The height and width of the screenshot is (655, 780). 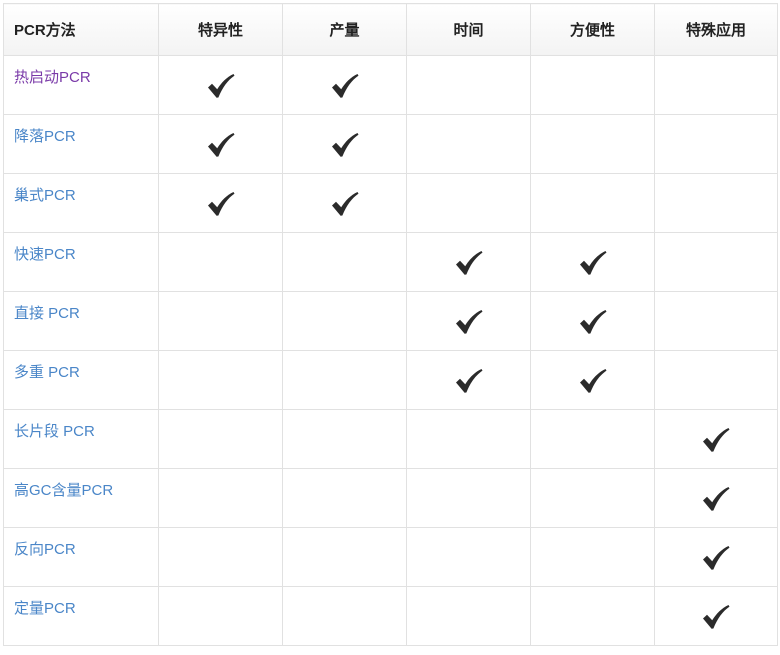 I want to click on table-row: 快速PCR, so click(x=390, y=262).